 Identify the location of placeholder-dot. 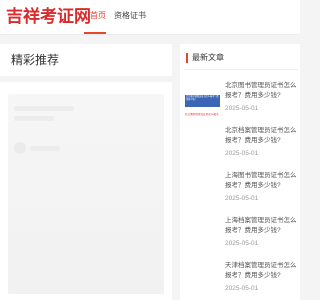
(20, 148).